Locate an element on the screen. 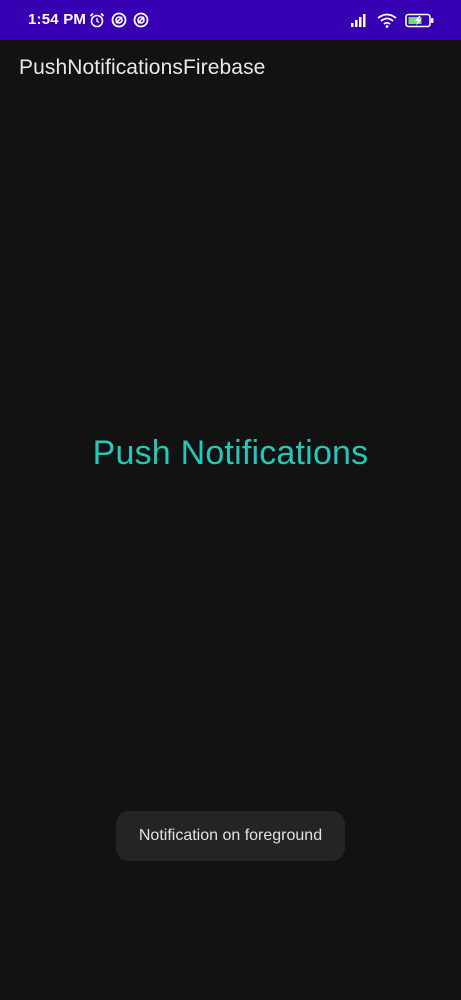  status-icons-right is located at coordinates (393, 20).